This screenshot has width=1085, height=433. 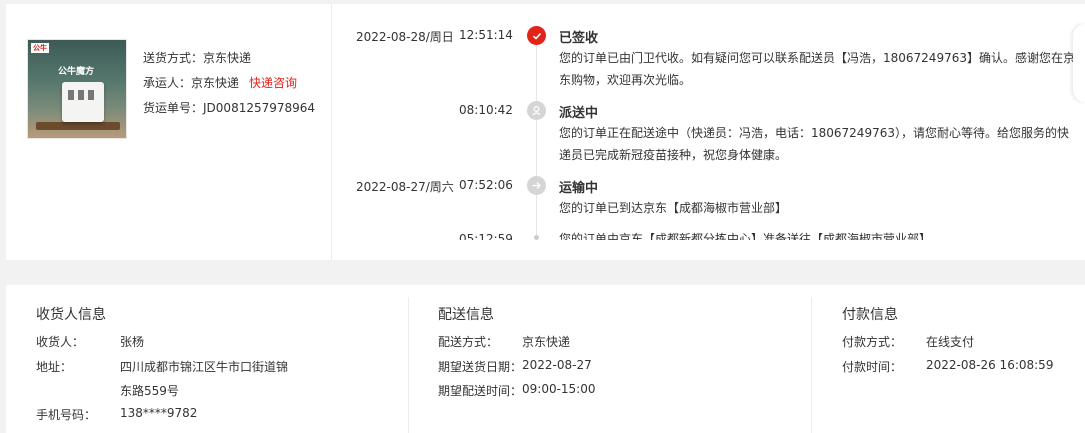 What do you see at coordinates (259, 108) in the screenshot?
I see `tracking-number-value: JD0081257978964` at bounding box center [259, 108].